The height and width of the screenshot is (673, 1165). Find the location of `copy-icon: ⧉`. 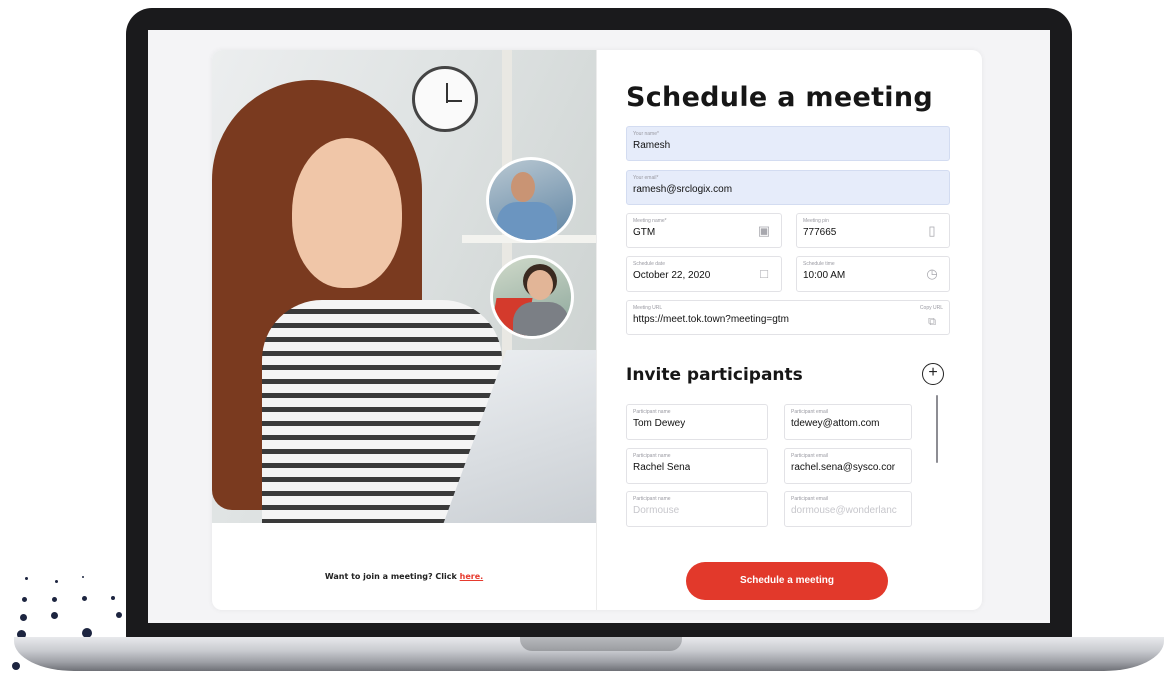

copy-icon: ⧉ is located at coordinates (932, 322).